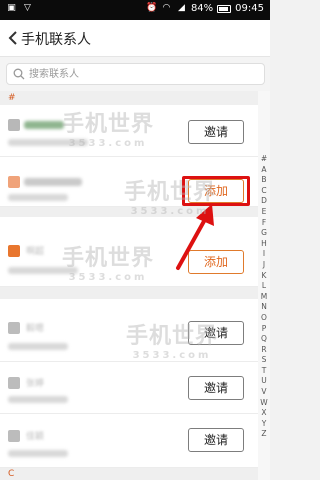  What do you see at coordinates (264, 244) in the screenshot?
I see `index-letter: H` at bounding box center [264, 244].